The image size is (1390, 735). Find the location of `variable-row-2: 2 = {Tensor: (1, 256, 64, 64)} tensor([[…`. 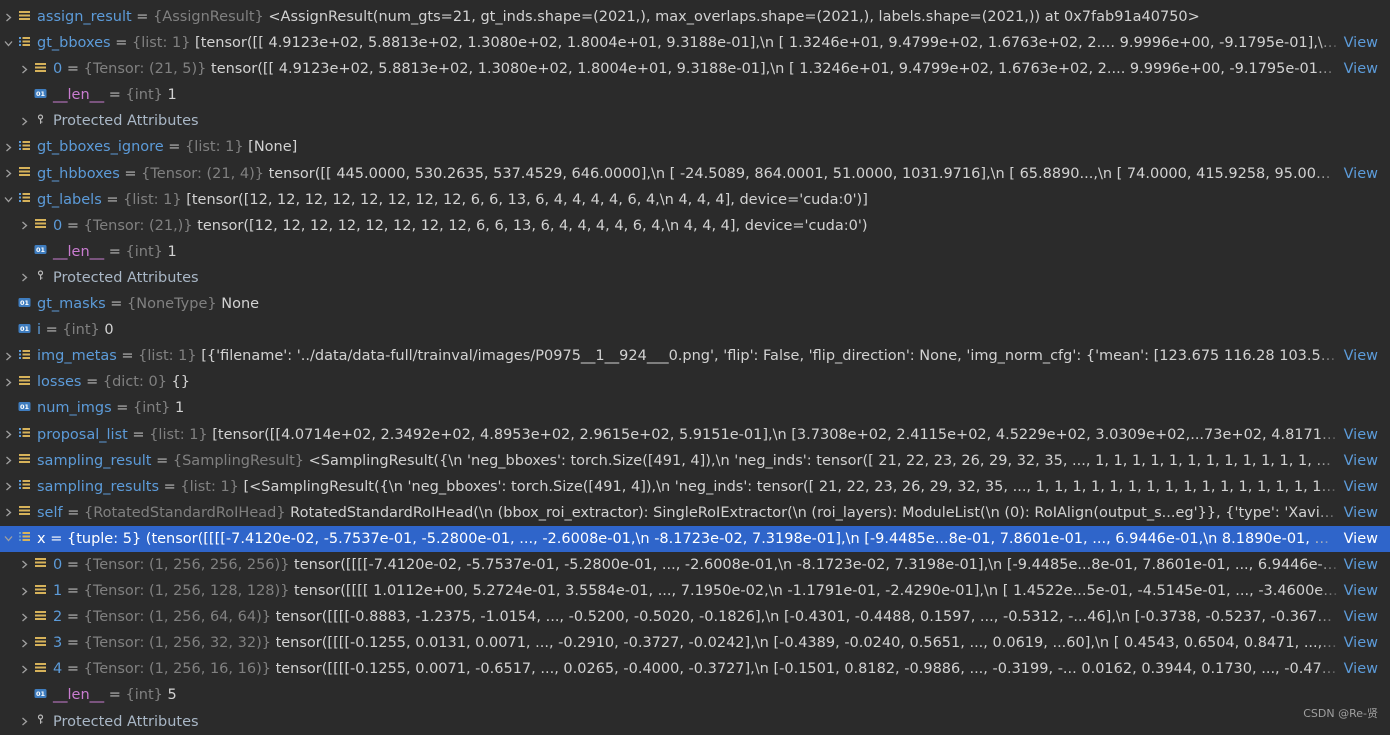

variable-row-2: 2 = {Tensor: (1, 256, 64, 64)} tensor([[… is located at coordinates (695, 617).